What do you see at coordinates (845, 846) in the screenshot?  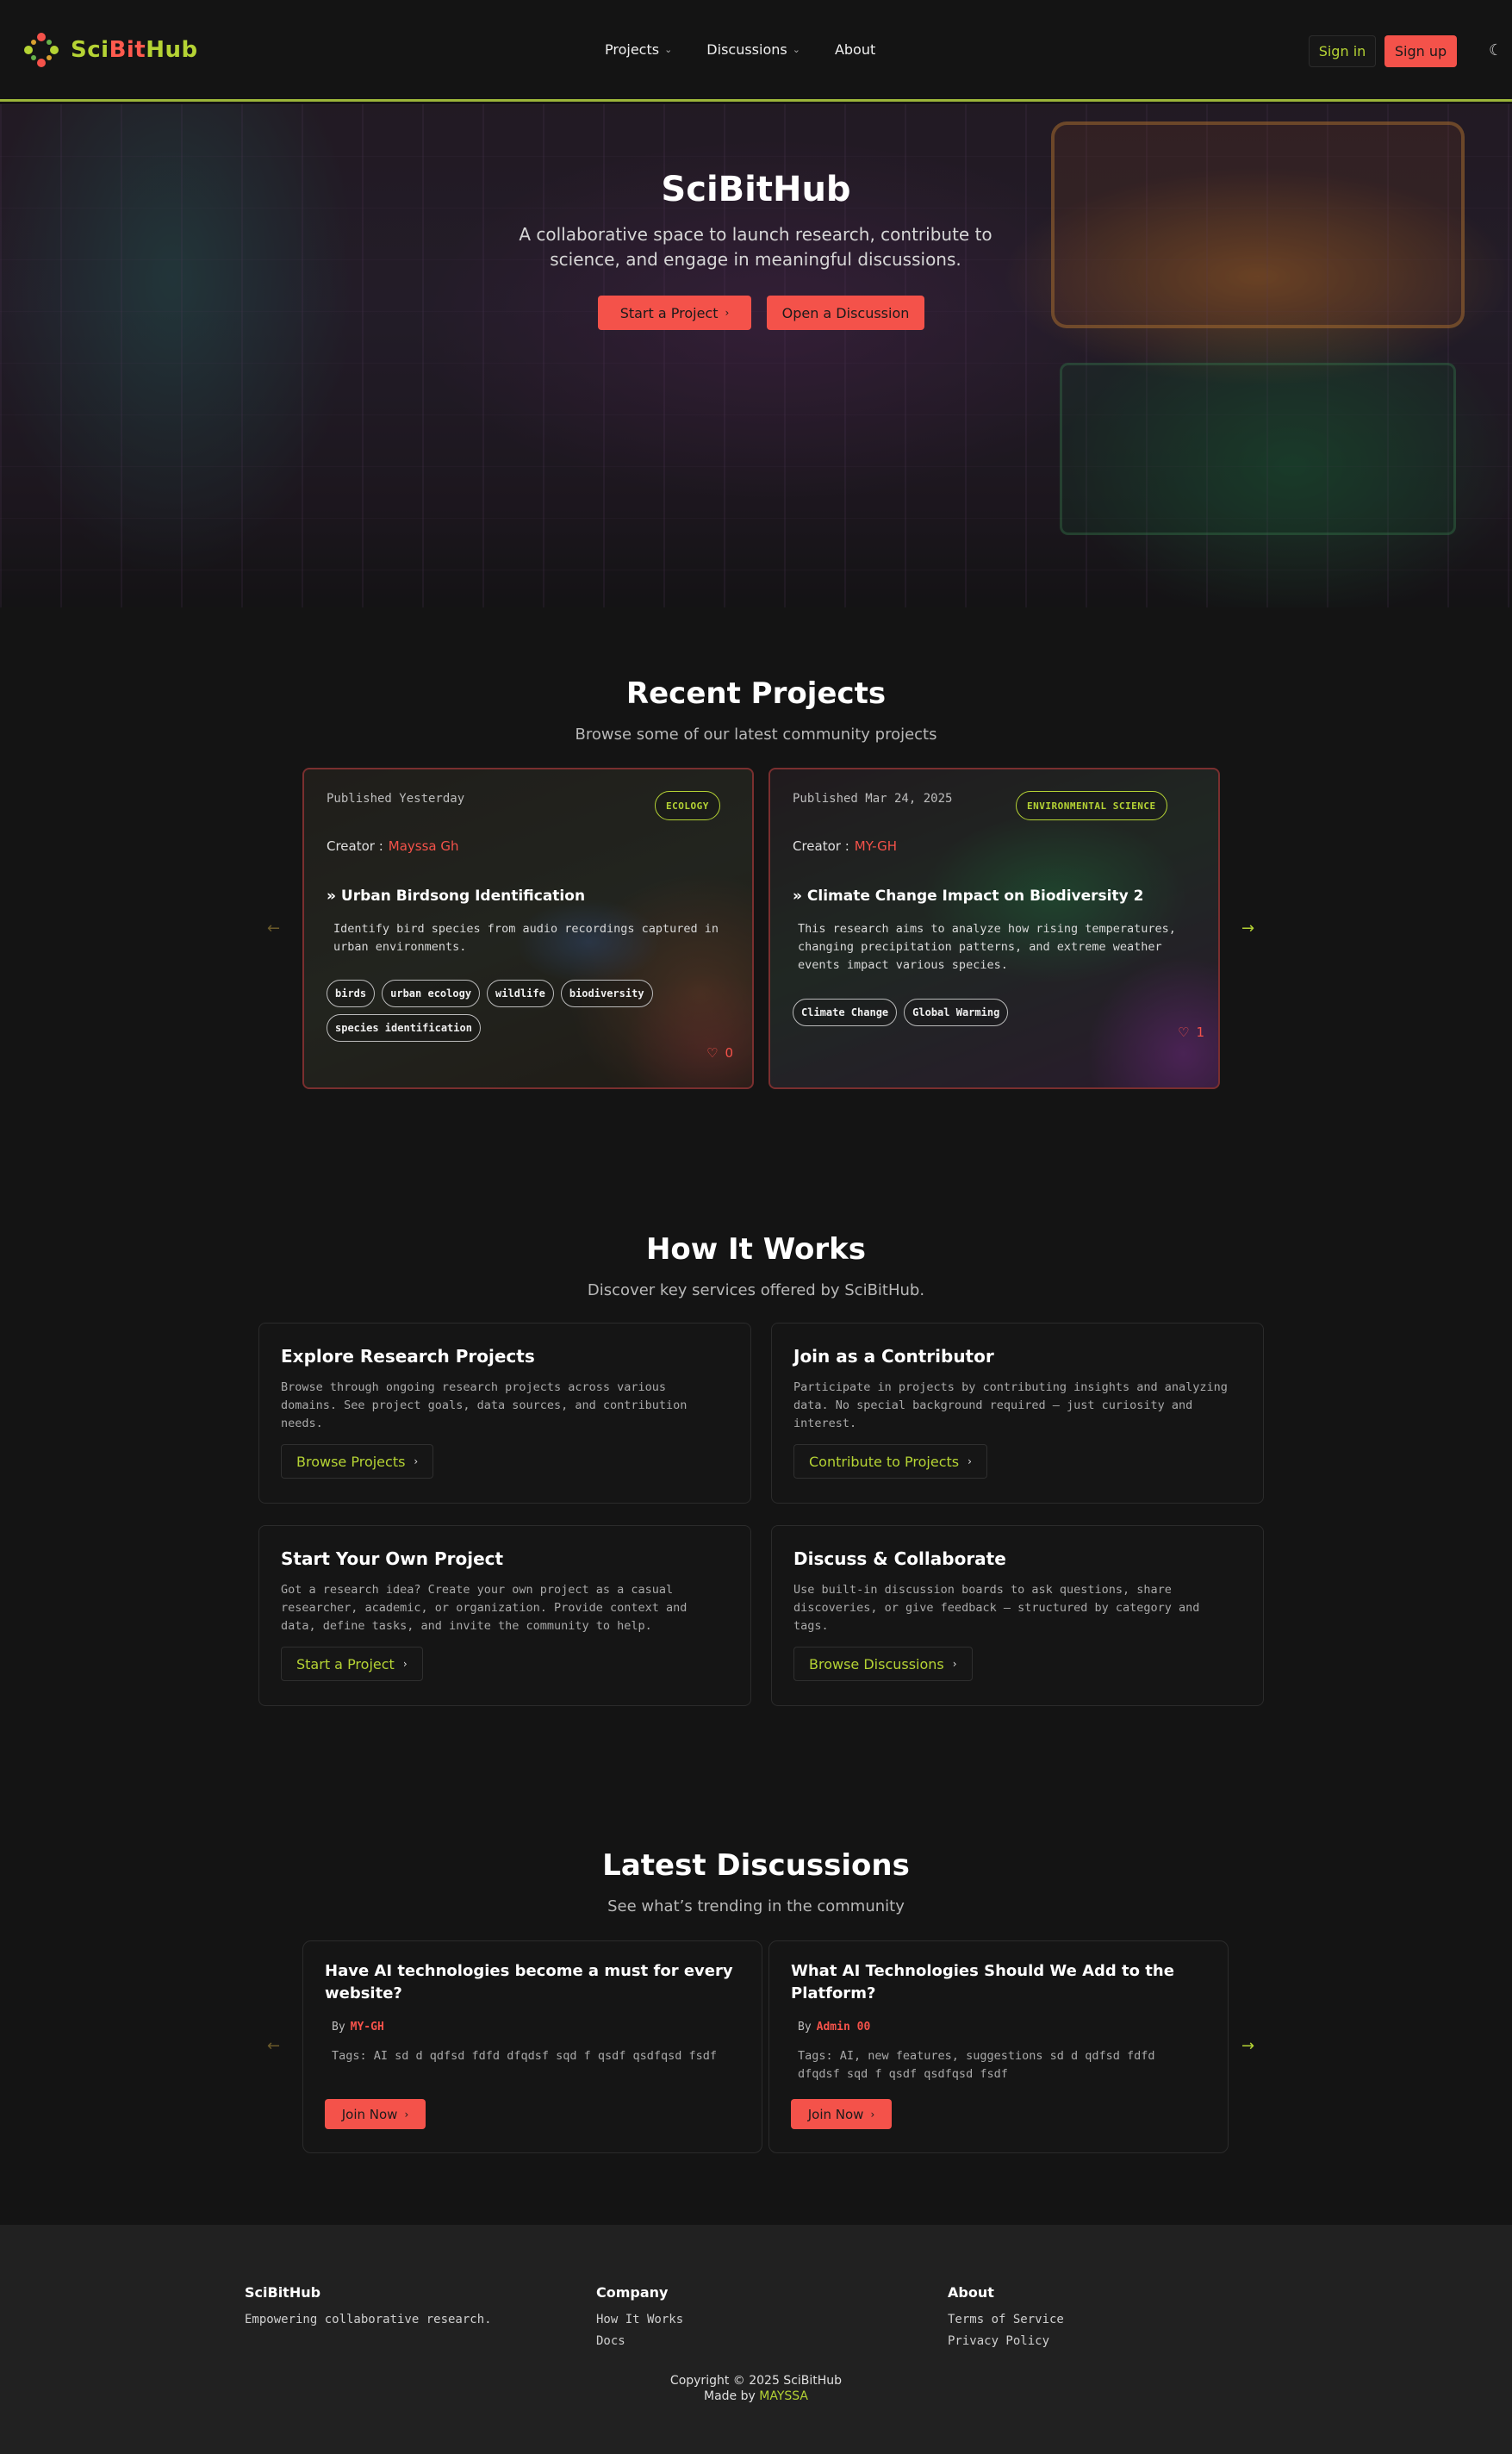 I see `creator: Creator : MY-GH` at bounding box center [845, 846].